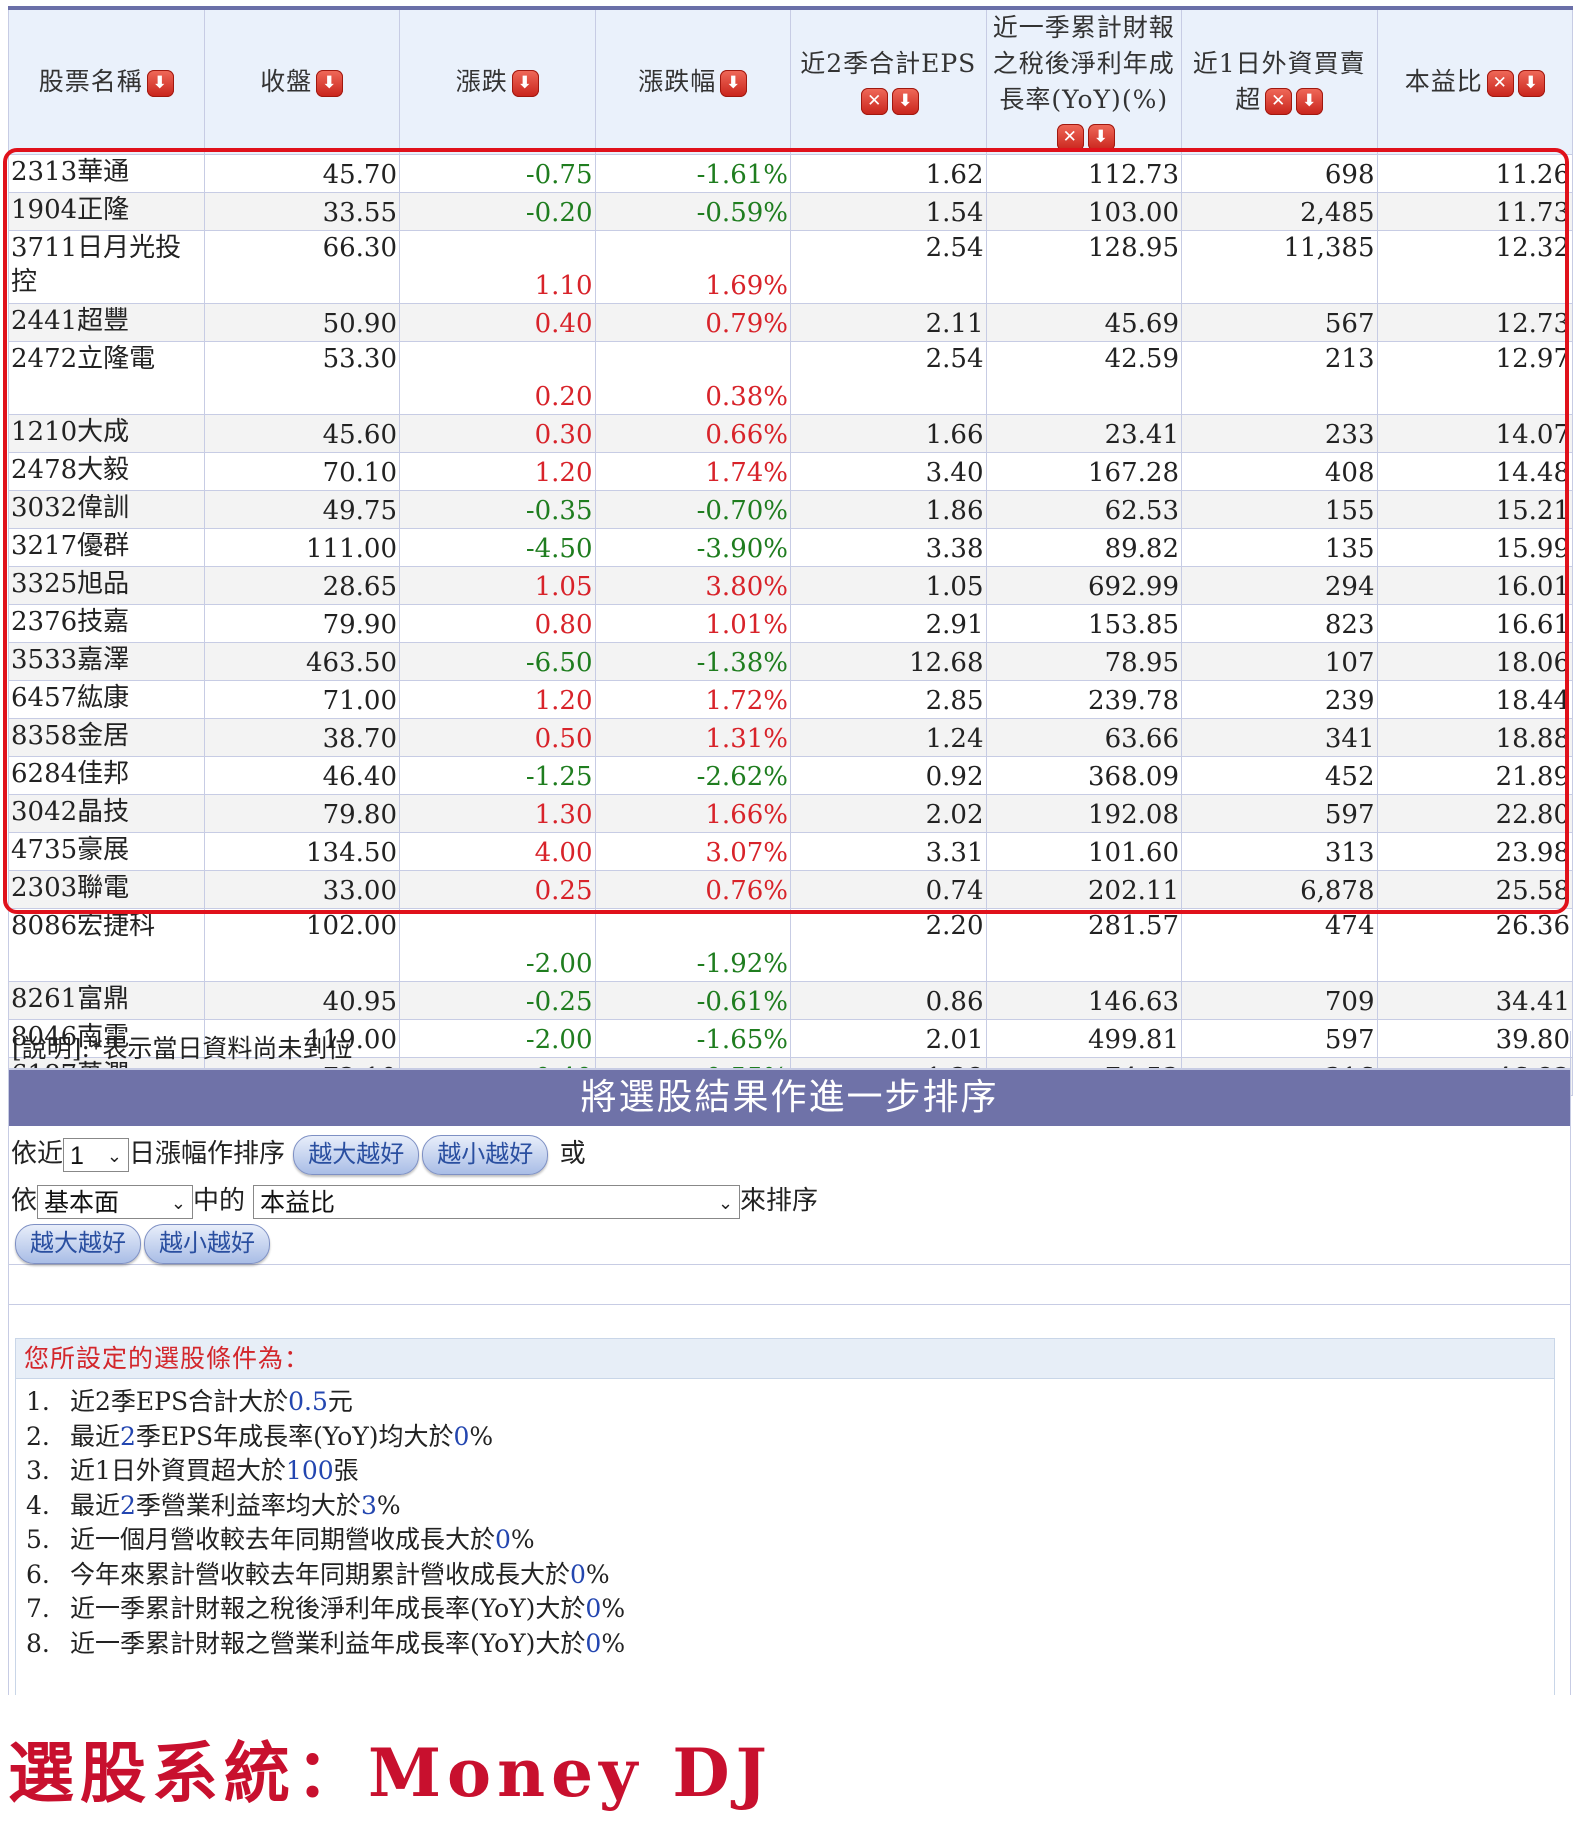  Describe the element at coordinates (301, 945) in the screenshot. I see `cell-close: 102.00` at that location.